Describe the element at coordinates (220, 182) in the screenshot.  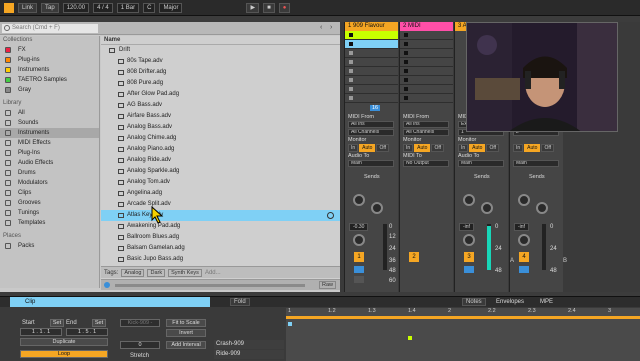
I see `list-item: Analog Tom.adv` at that location.